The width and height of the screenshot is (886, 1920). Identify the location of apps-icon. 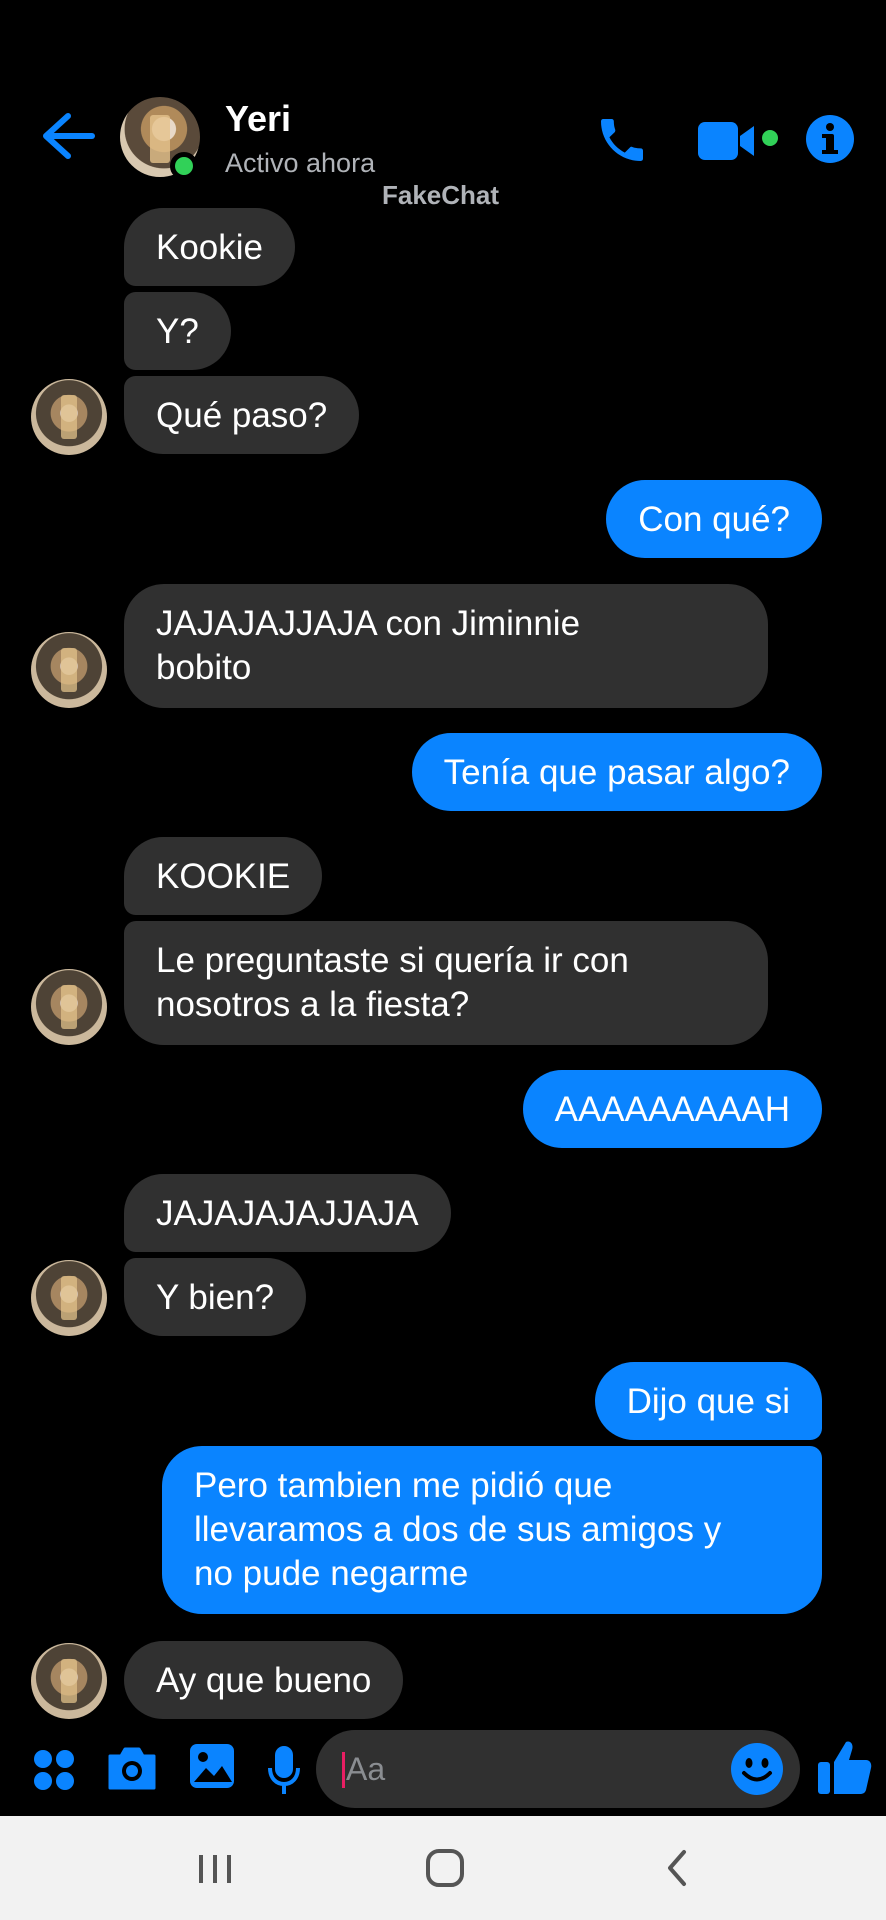
(54, 1770).